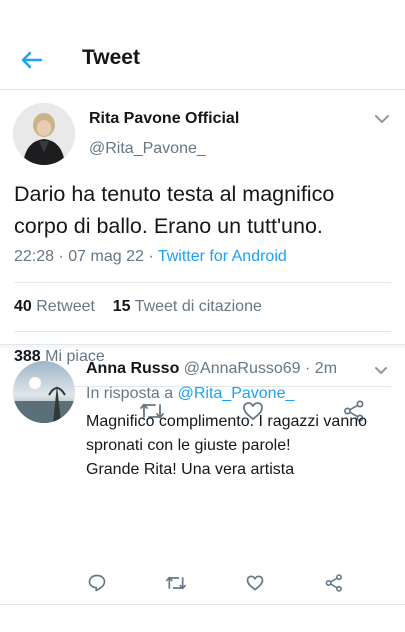 Image resolution: width=405 pixels, height=632 pixels. What do you see at coordinates (242, 368) in the screenshot?
I see `reply-author-handle: @AnnaRusso69` at bounding box center [242, 368].